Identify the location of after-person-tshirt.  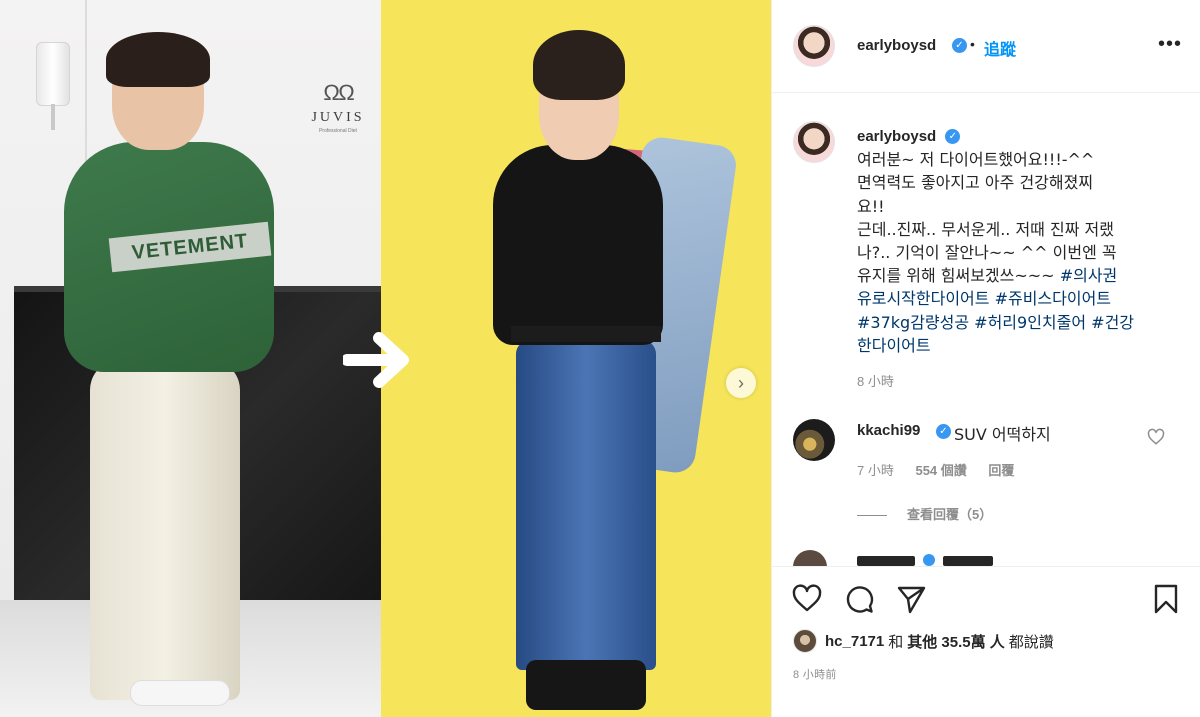
(578, 245).